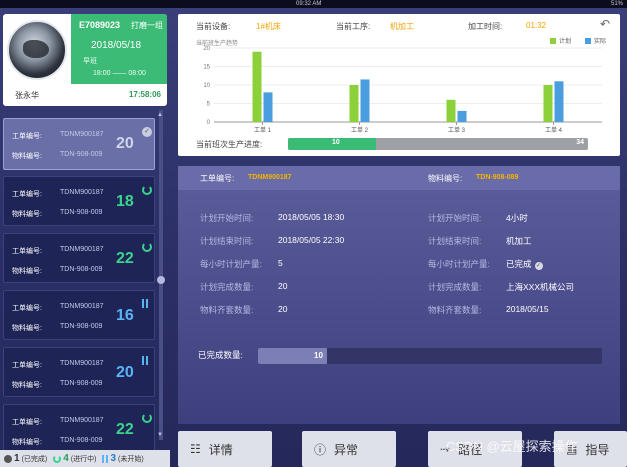  Describe the element at coordinates (209, 123) in the screenshot. I see `y-tick-label: 0` at that location.